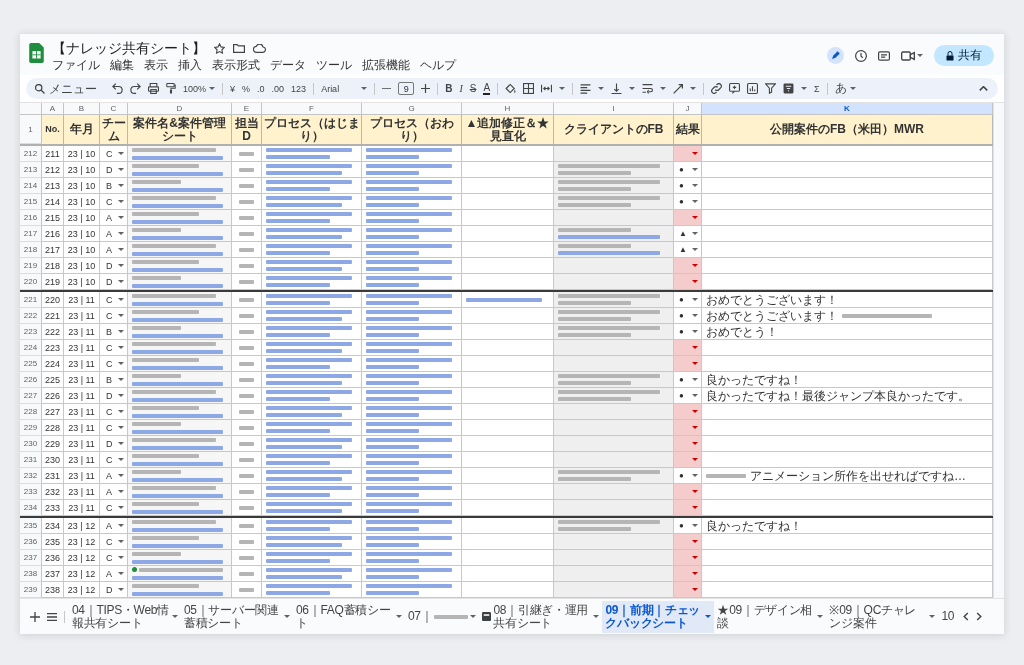  What do you see at coordinates (804, 88) in the screenshot?
I see `caret-icon` at bounding box center [804, 88].